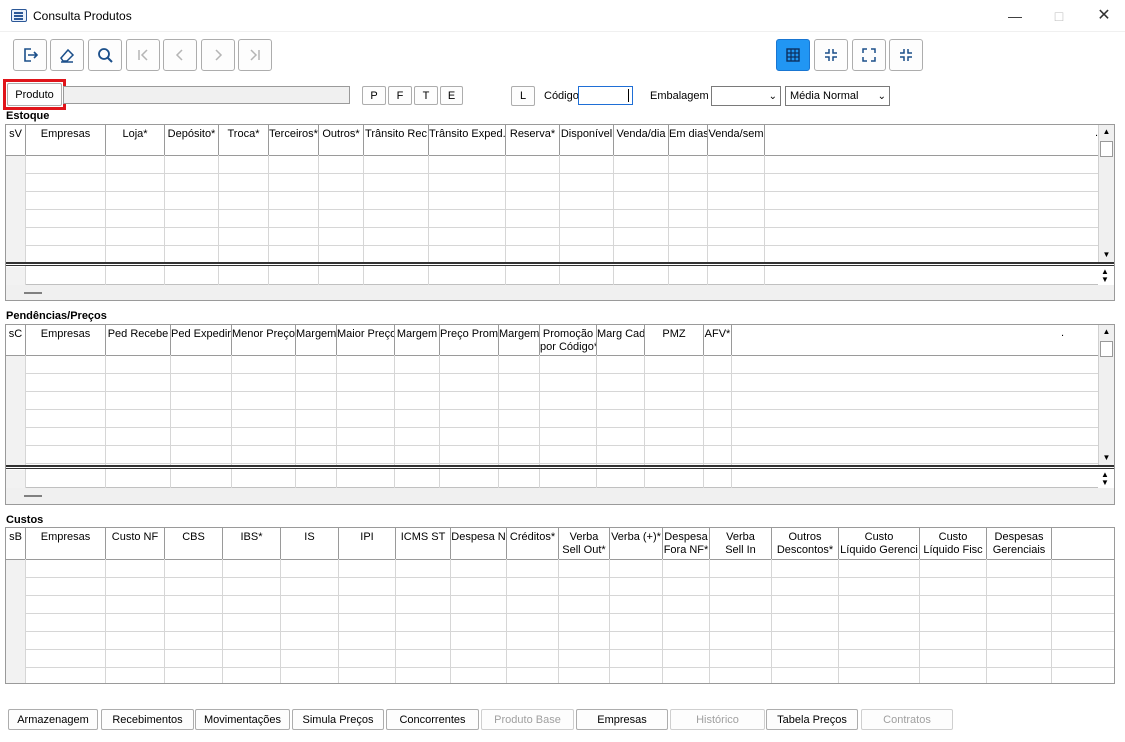 The image size is (1125, 742). I want to click on filter-t-button: T, so click(426, 95).